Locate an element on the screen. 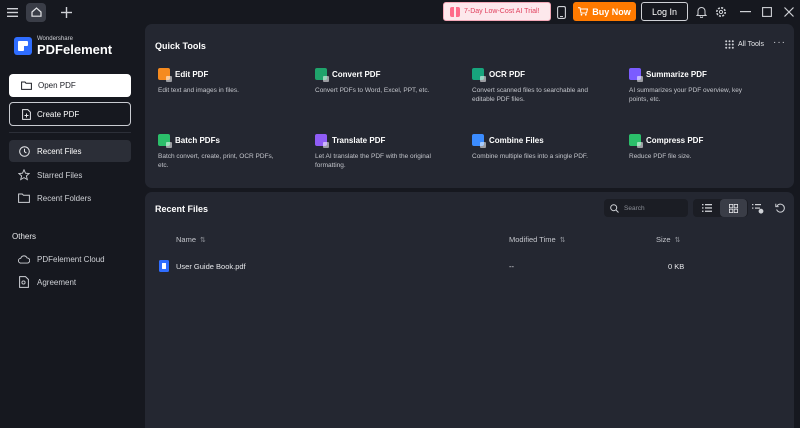  compress-pdf-icon is located at coordinates (636, 141).